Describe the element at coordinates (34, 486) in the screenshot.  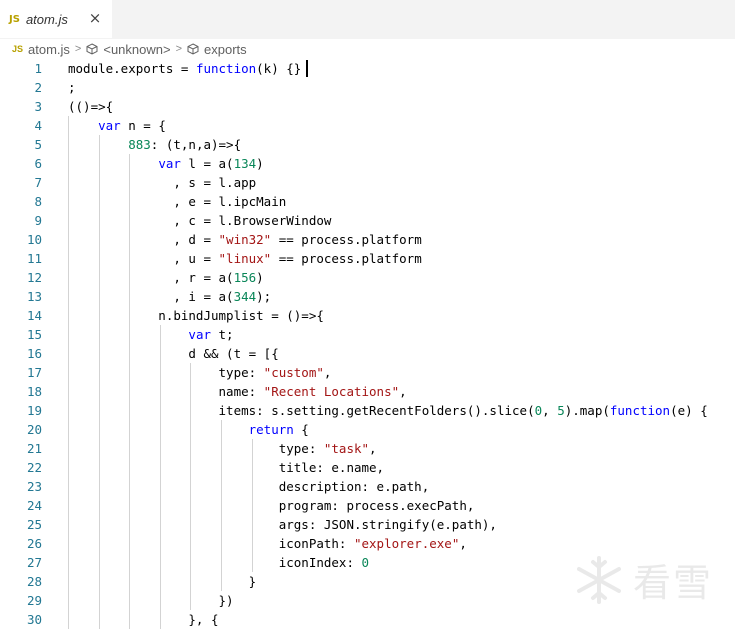
I see `line-number: 23` at that location.